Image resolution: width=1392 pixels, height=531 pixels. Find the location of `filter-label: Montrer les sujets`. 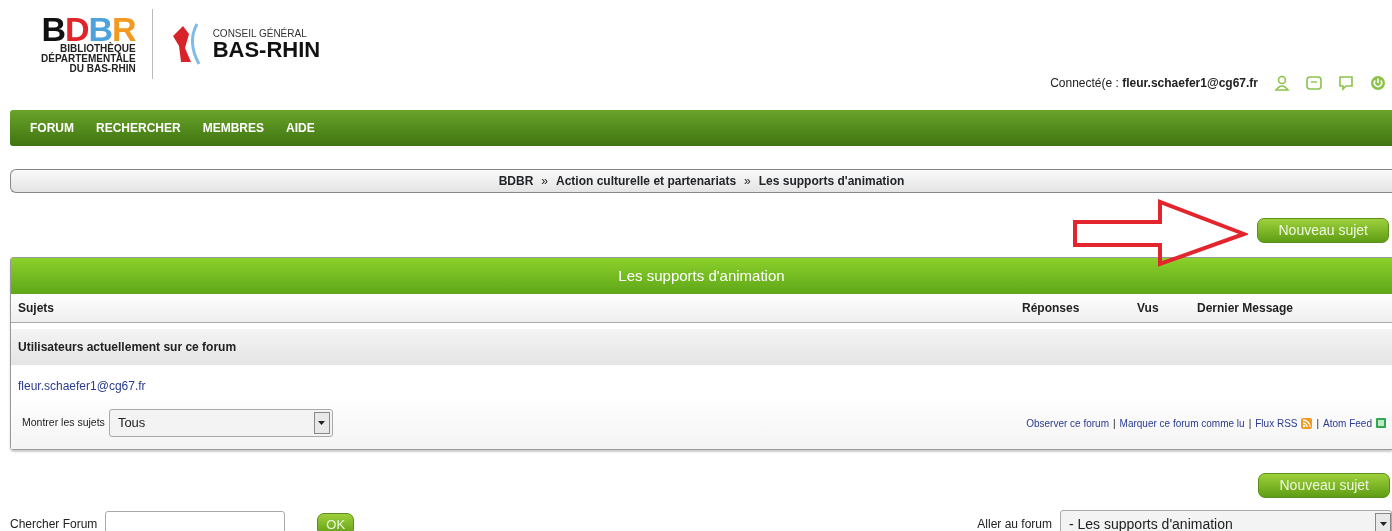

filter-label: Montrer les sujets is located at coordinates (63, 423).